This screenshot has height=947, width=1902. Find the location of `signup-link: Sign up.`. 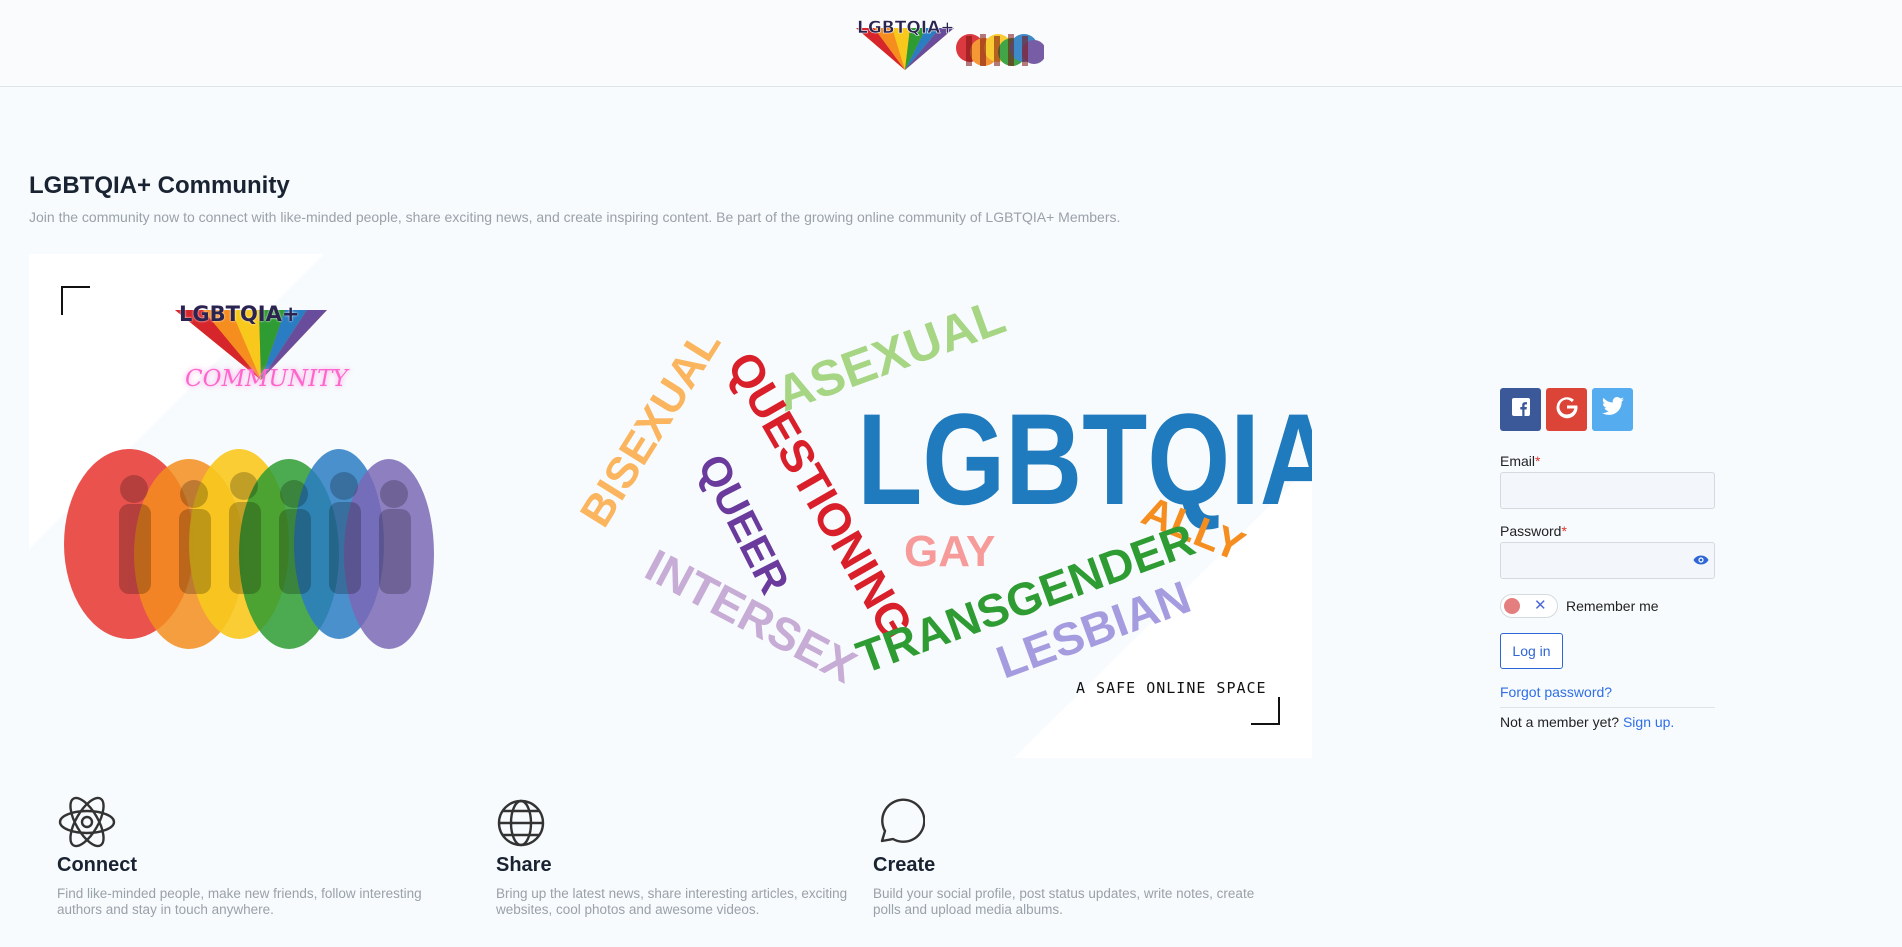

signup-link: Sign up. is located at coordinates (1648, 722).